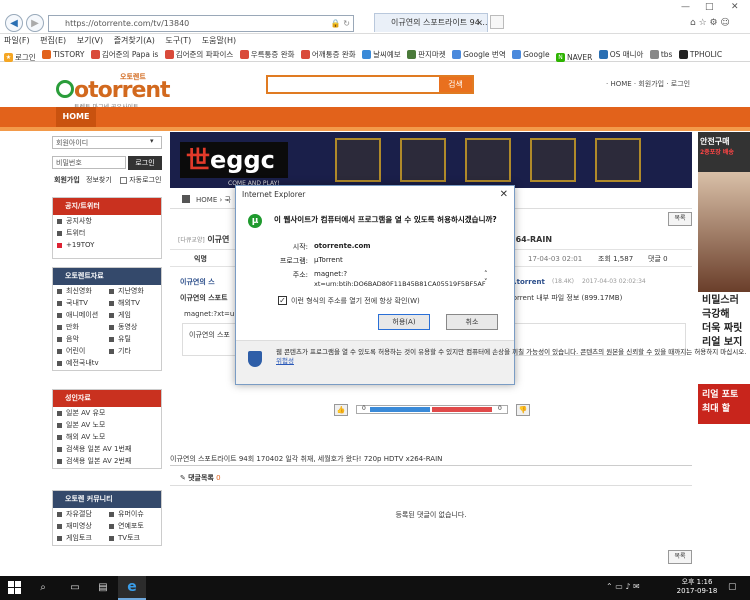 This screenshot has height=600, width=750. I want to click on views: 조회 1,587, so click(616, 259).